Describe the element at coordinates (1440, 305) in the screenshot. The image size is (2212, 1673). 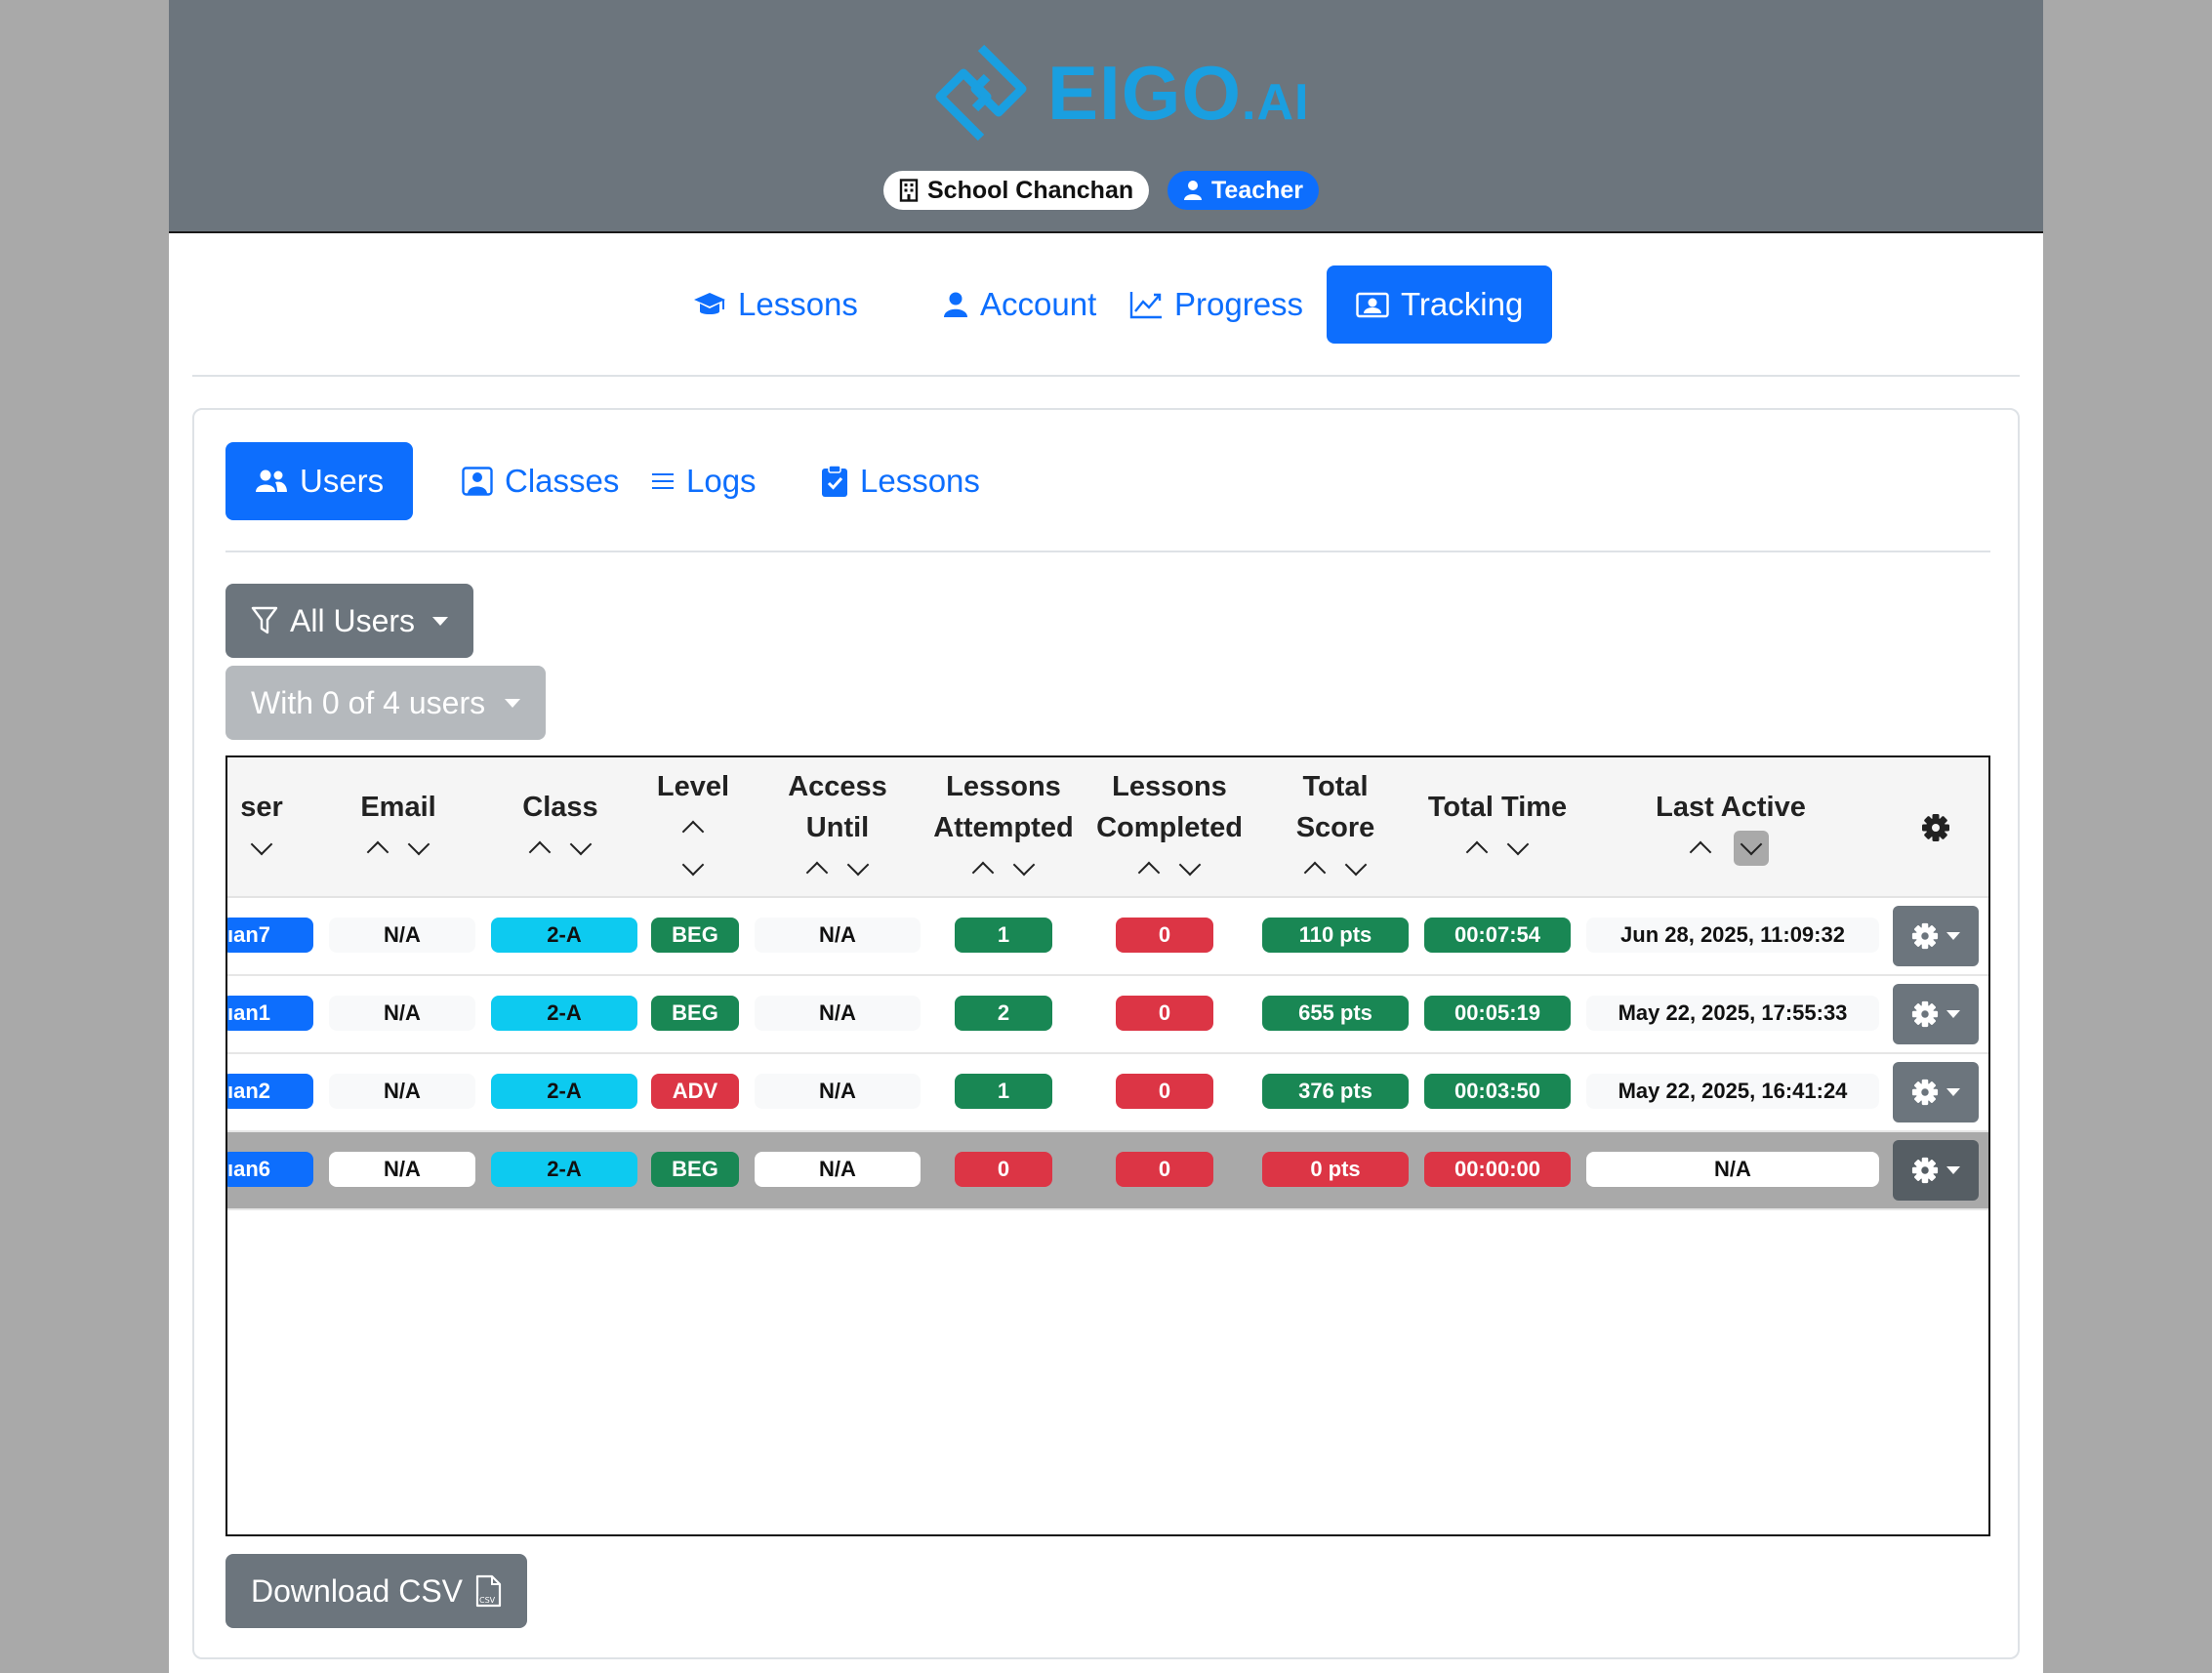
I see `nav-tracking: Tracking` at that location.